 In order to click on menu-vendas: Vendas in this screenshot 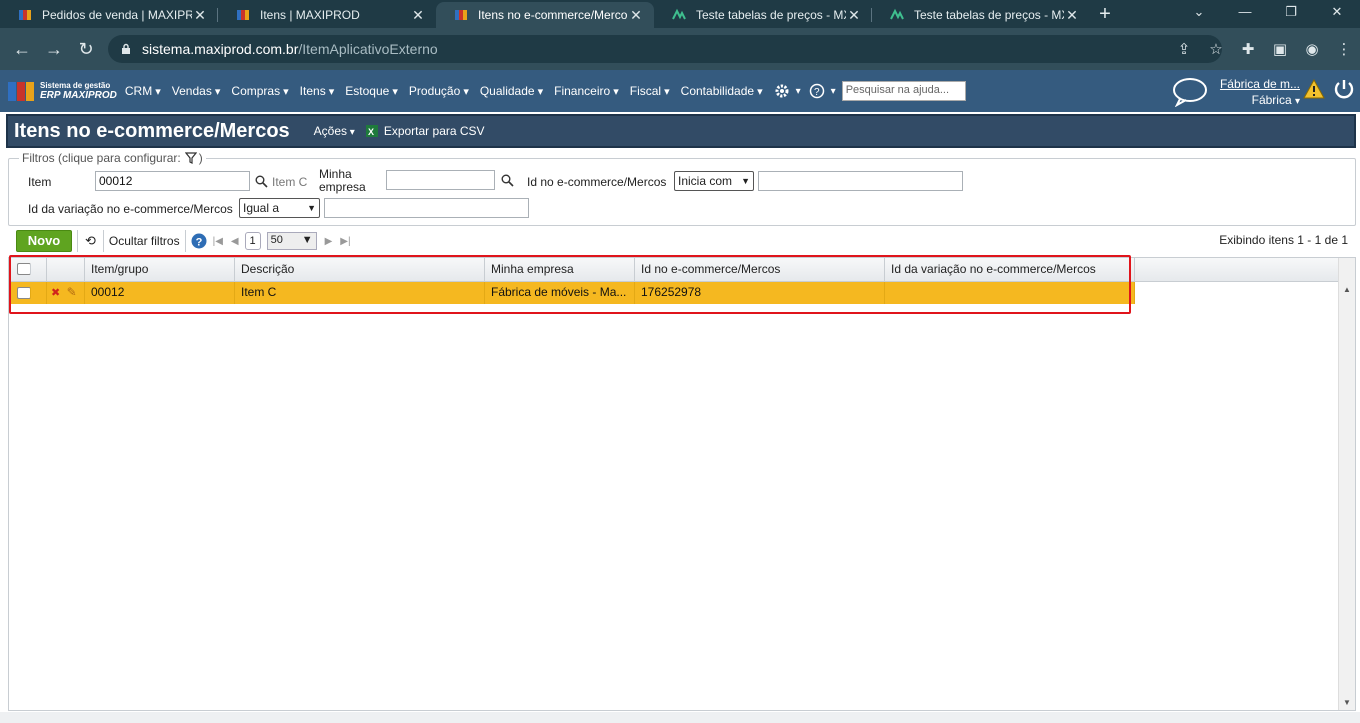, I will do `click(196, 91)`.